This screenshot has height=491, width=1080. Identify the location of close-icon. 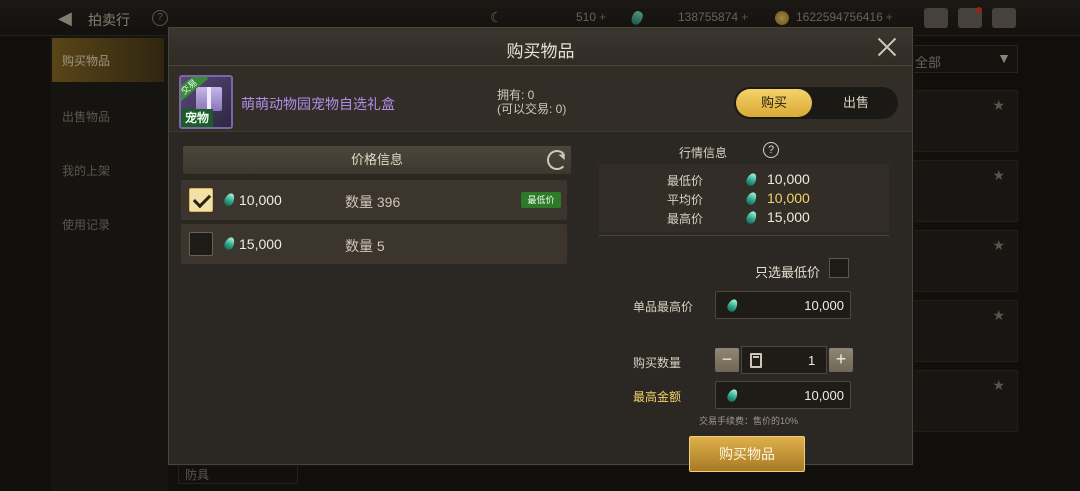
(887, 47).